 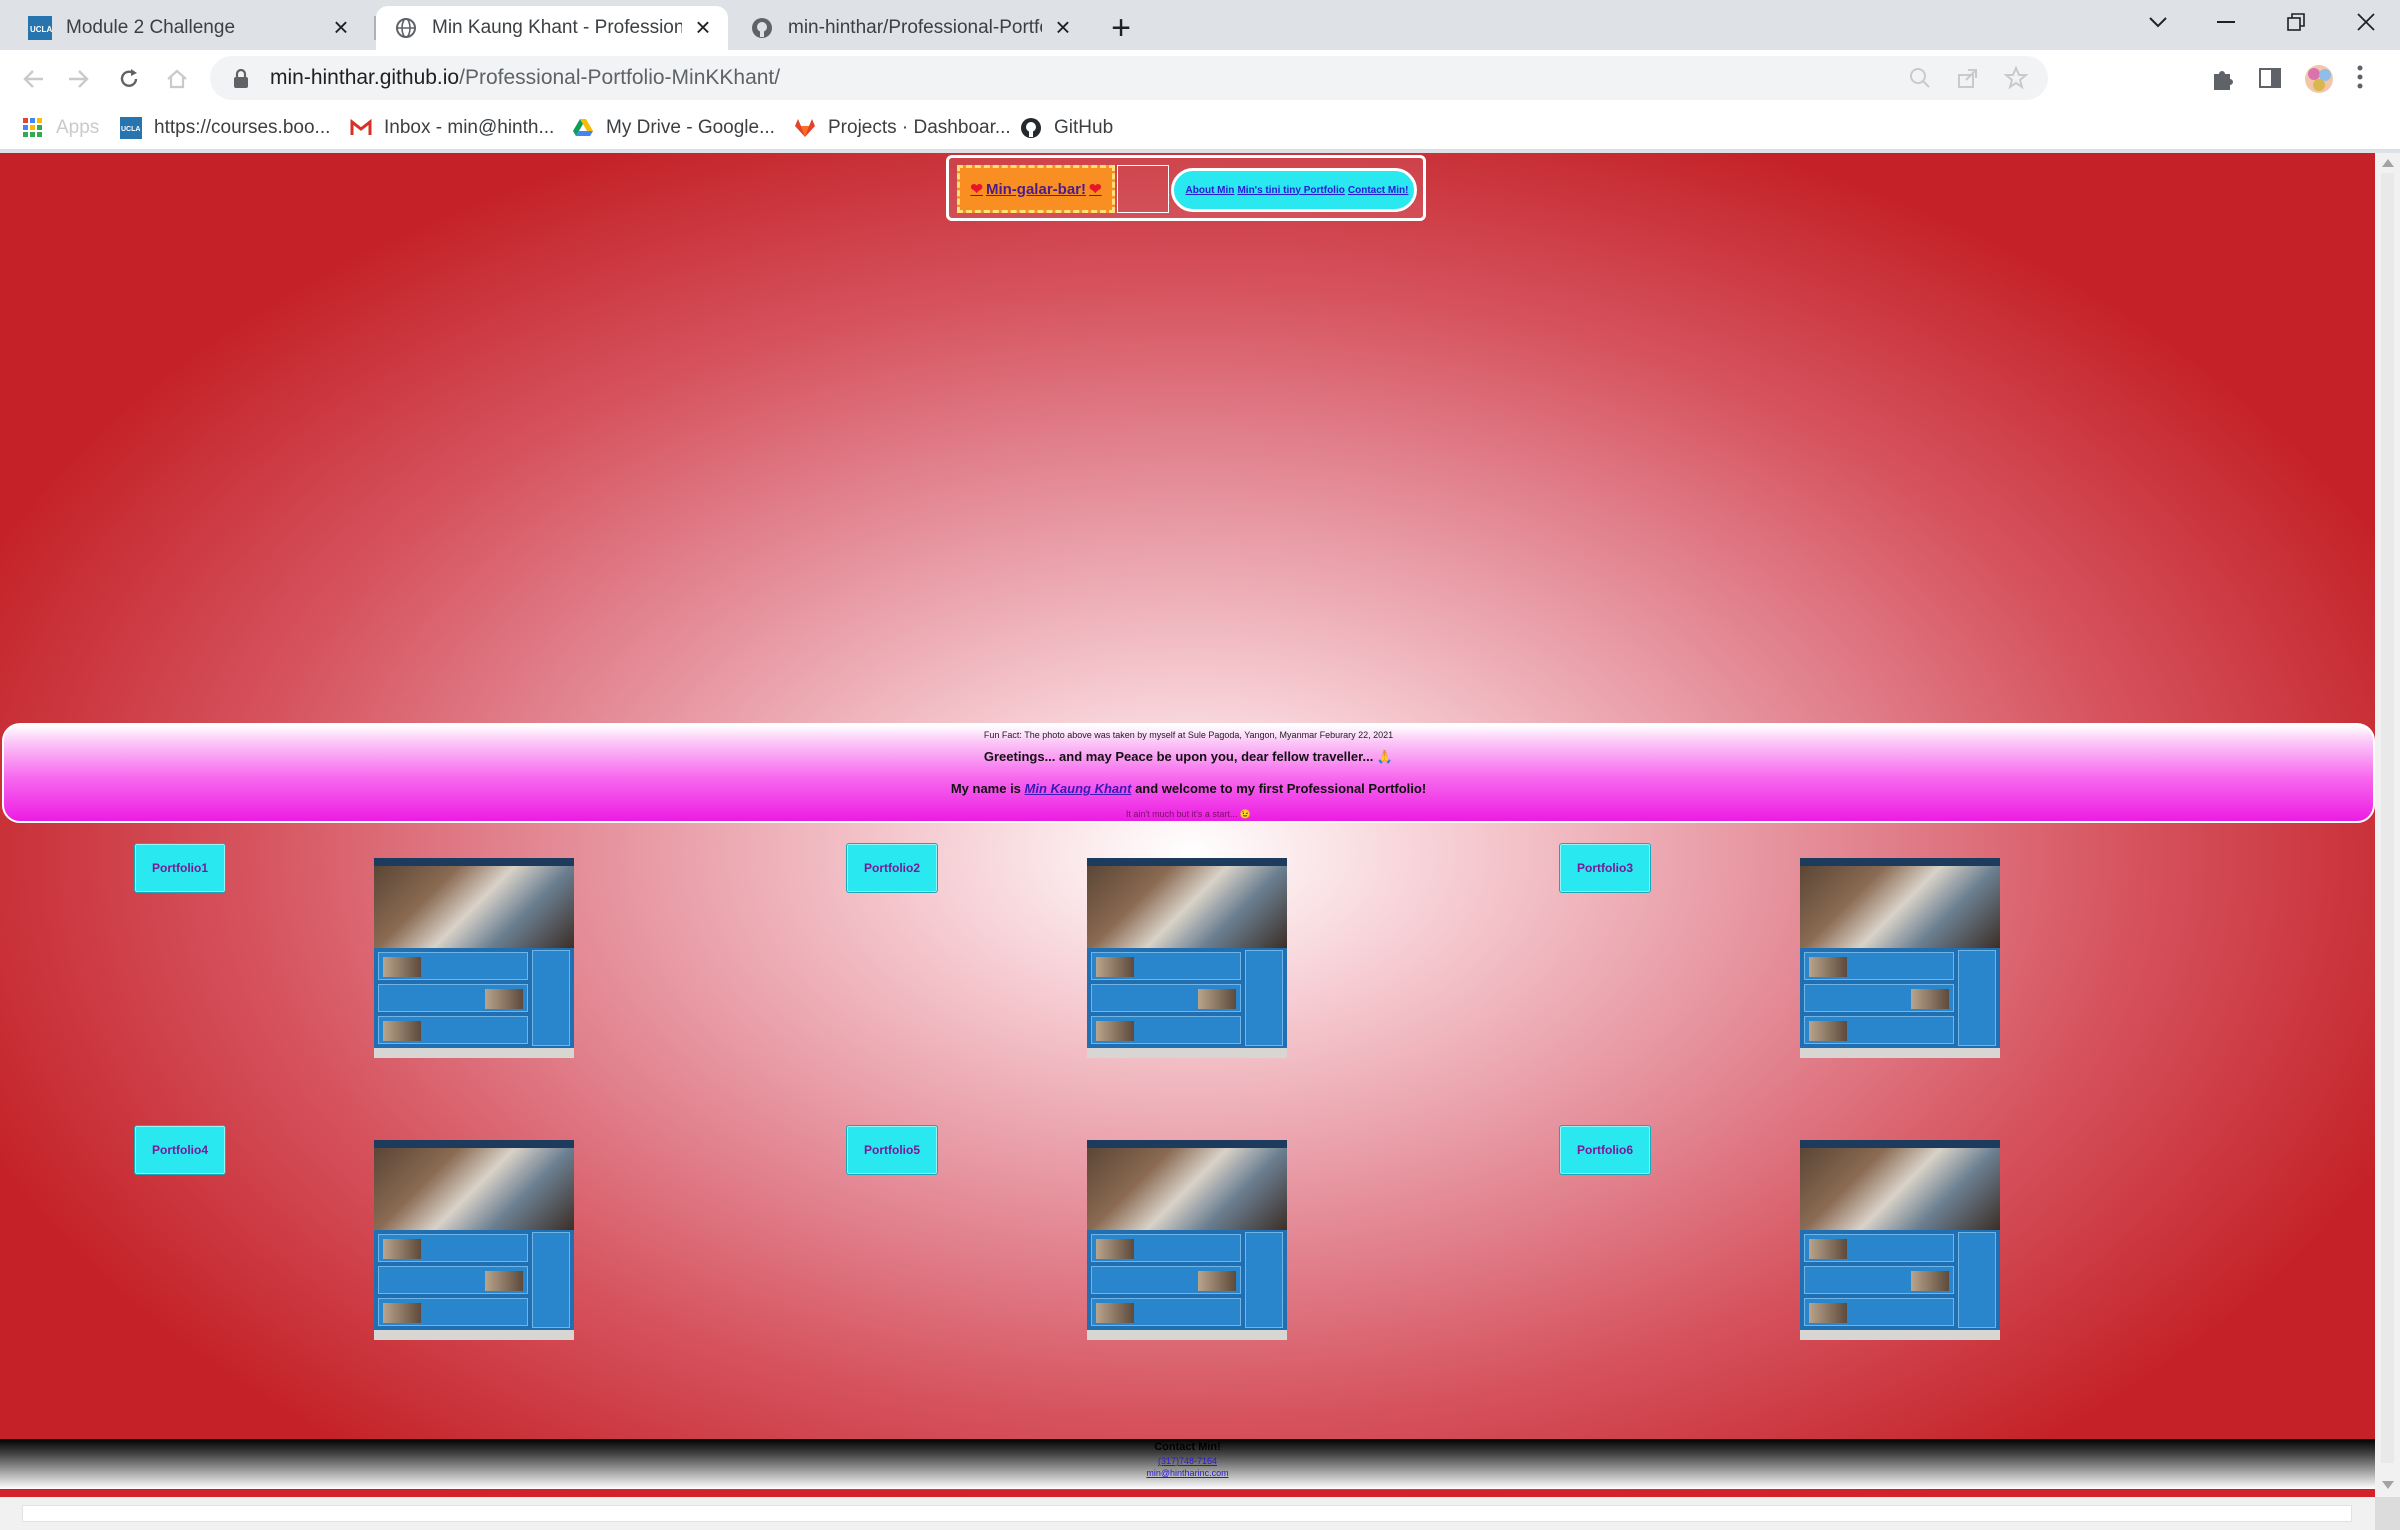 I want to click on portfolio3-button: Portfolio3, so click(x=1605, y=868).